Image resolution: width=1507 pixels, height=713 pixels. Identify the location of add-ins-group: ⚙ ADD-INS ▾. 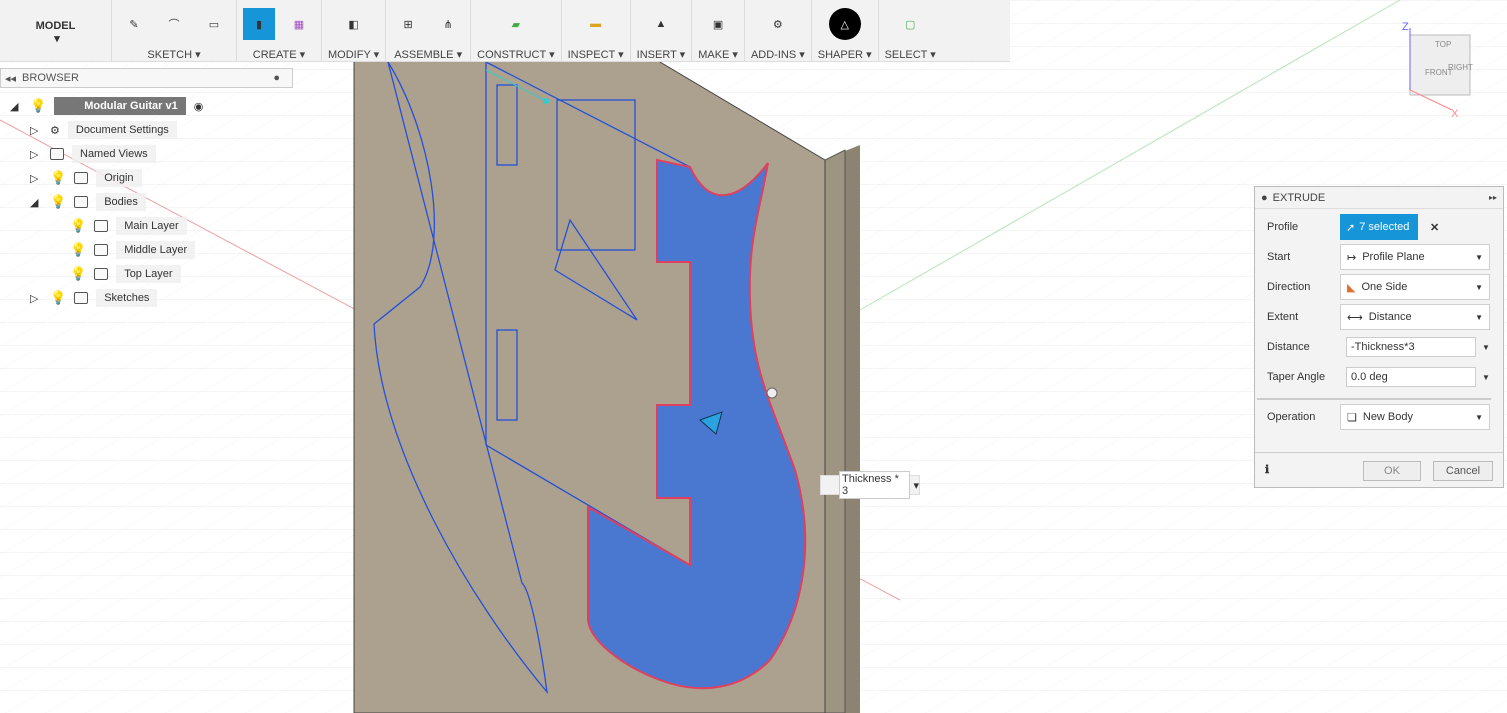
(778, 30).